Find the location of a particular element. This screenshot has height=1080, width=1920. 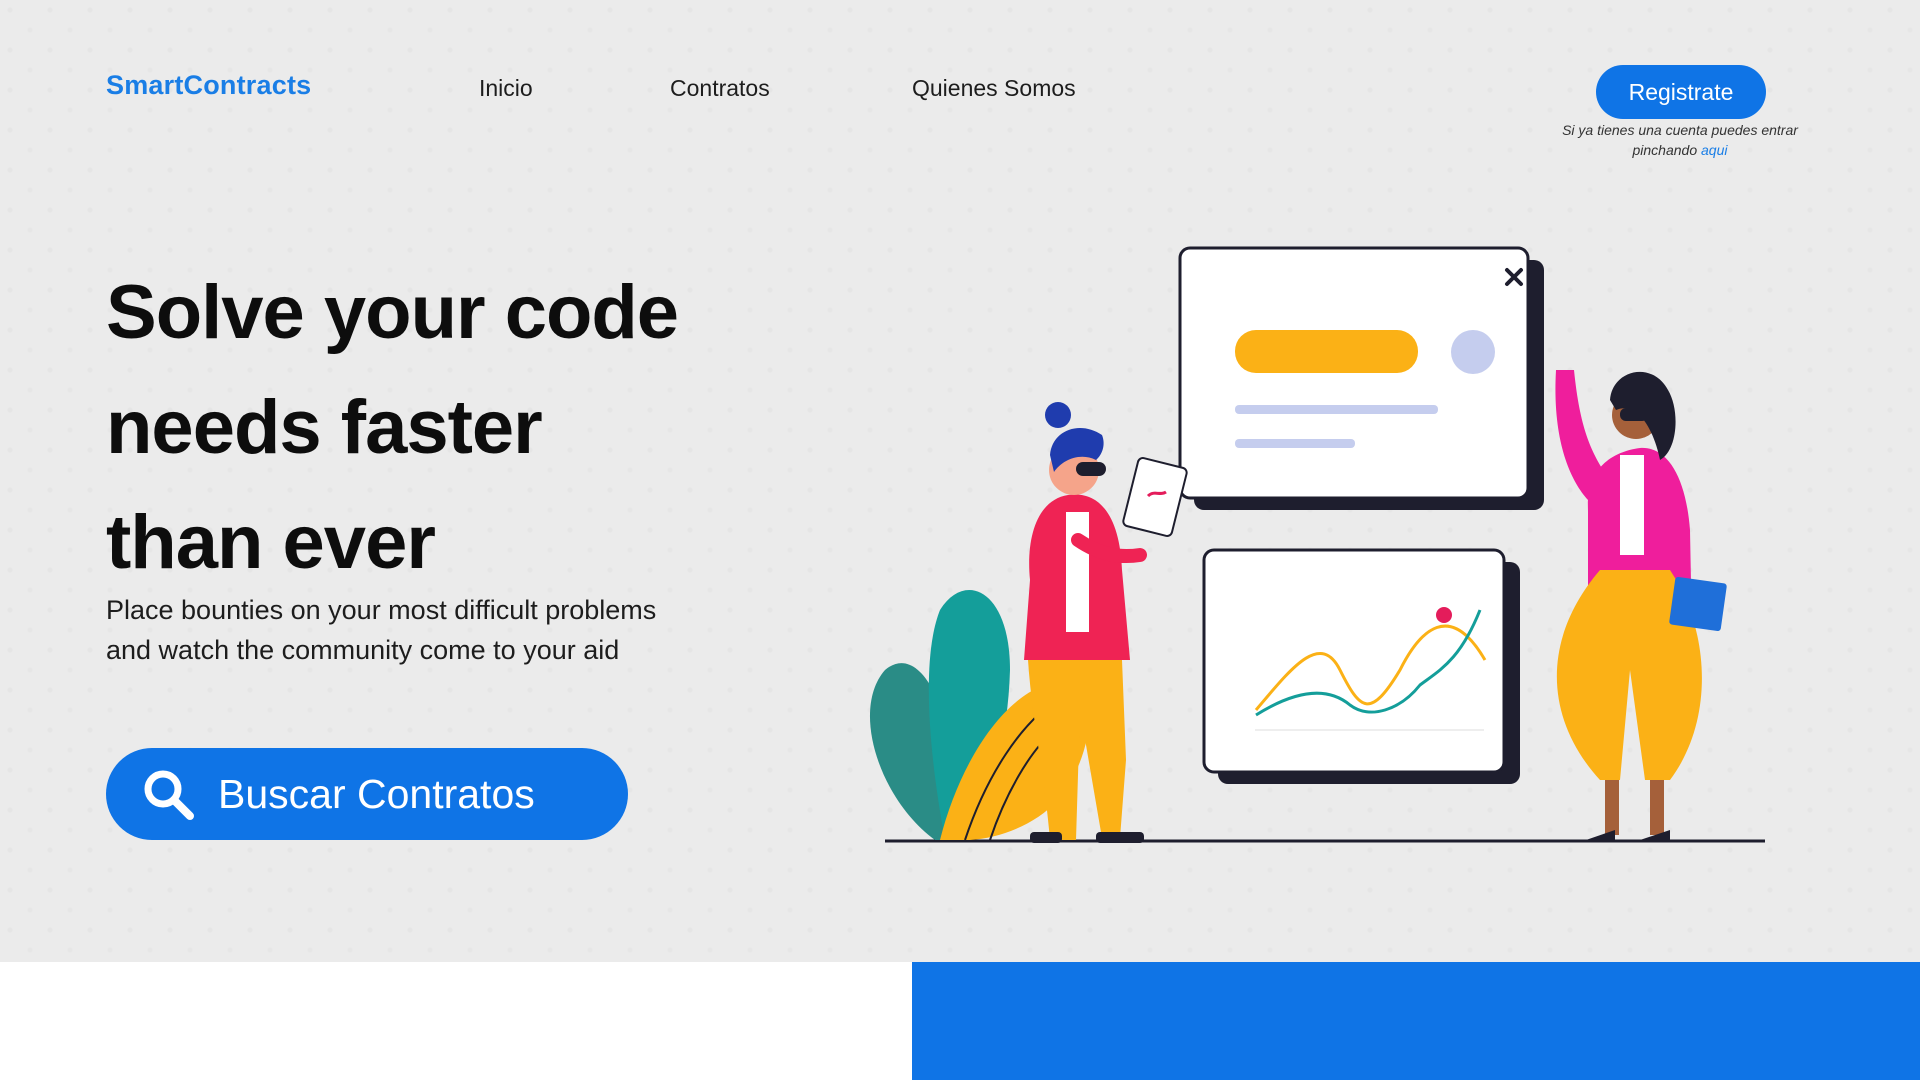

headline-line-1: Solve your code is located at coordinates (392, 312).